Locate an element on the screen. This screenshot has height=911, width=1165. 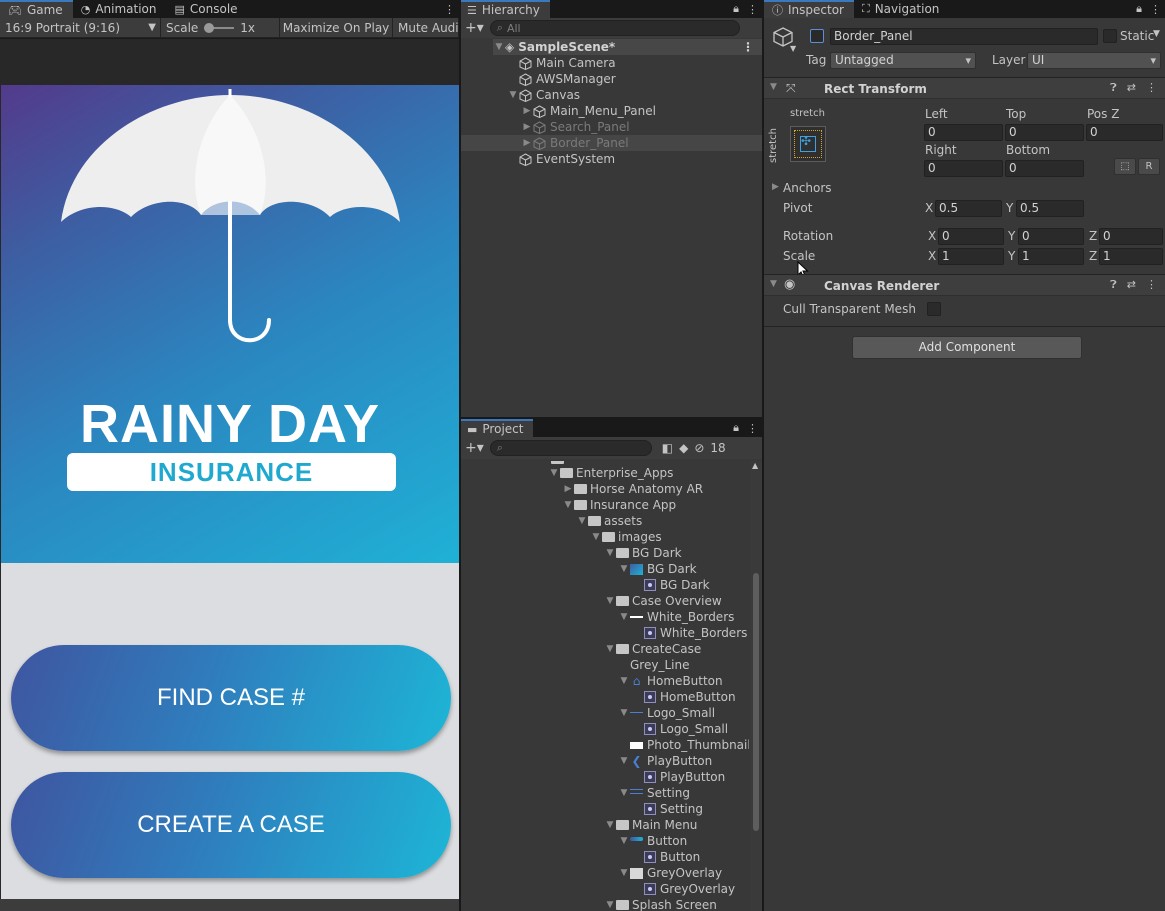
hierarchy-item: ▶ Main_Menu_Panel is located at coordinates (588, 111).